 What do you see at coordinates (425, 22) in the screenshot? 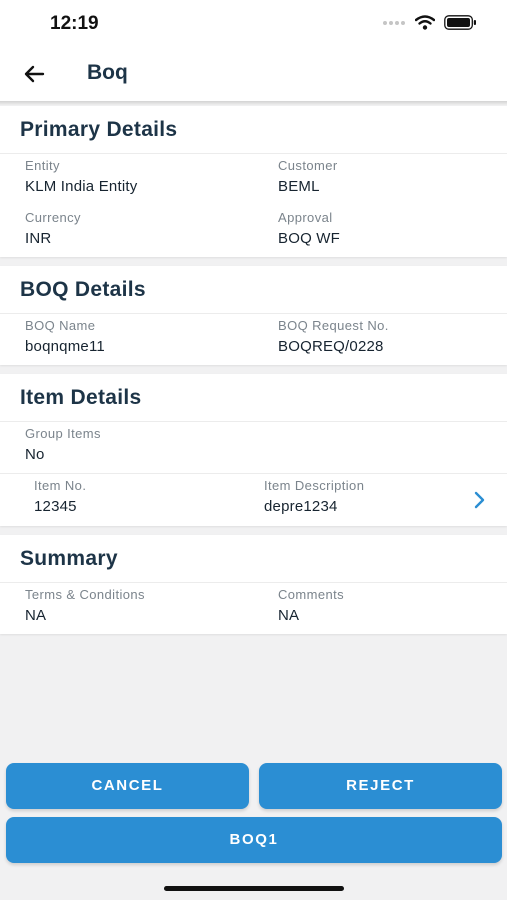
I see `wifi-icon` at bounding box center [425, 22].